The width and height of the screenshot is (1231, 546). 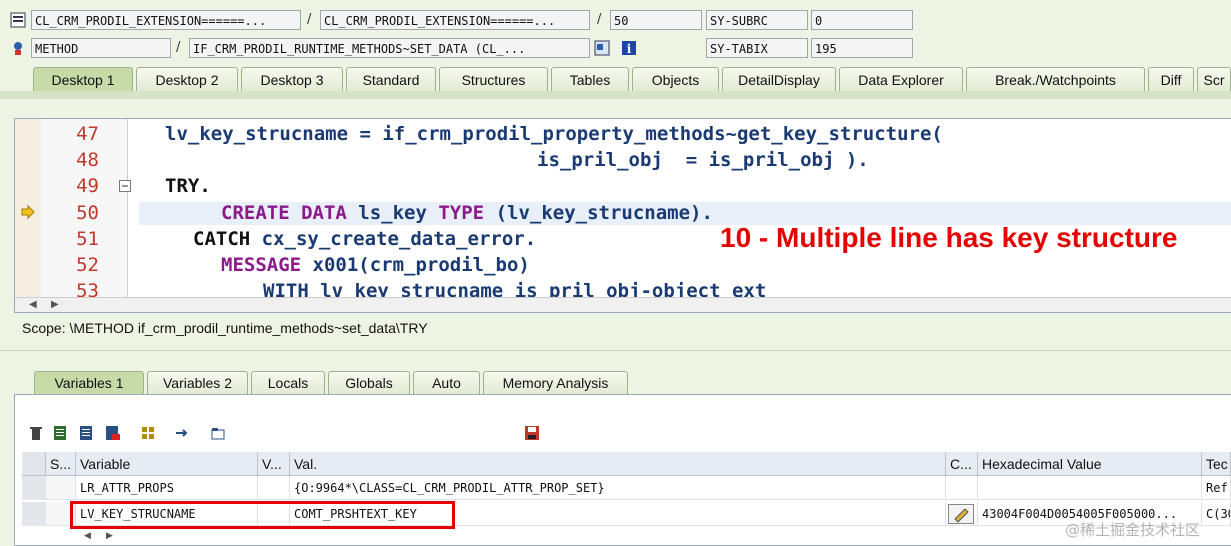 I want to click on line-number: 49, so click(x=87, y=186).